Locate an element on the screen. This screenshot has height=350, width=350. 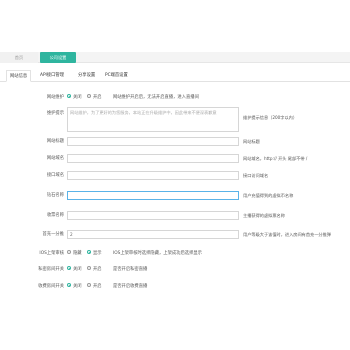
tab-api-management: API接口管理 is located at coordinates (52, 76).